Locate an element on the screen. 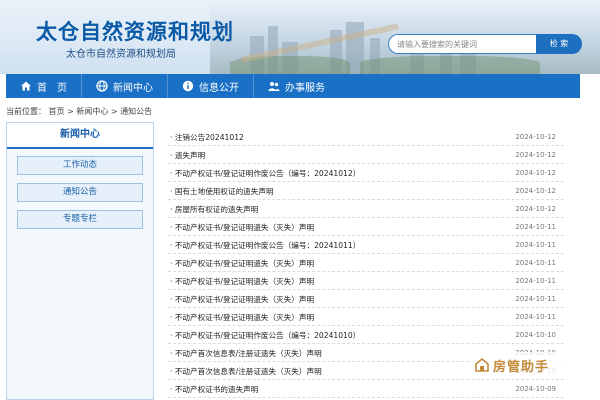 This screenshot has height=400, width=600. notice-title-link: · 国有土地使用权证的遗失声明 is located at coordinates (222, 191).